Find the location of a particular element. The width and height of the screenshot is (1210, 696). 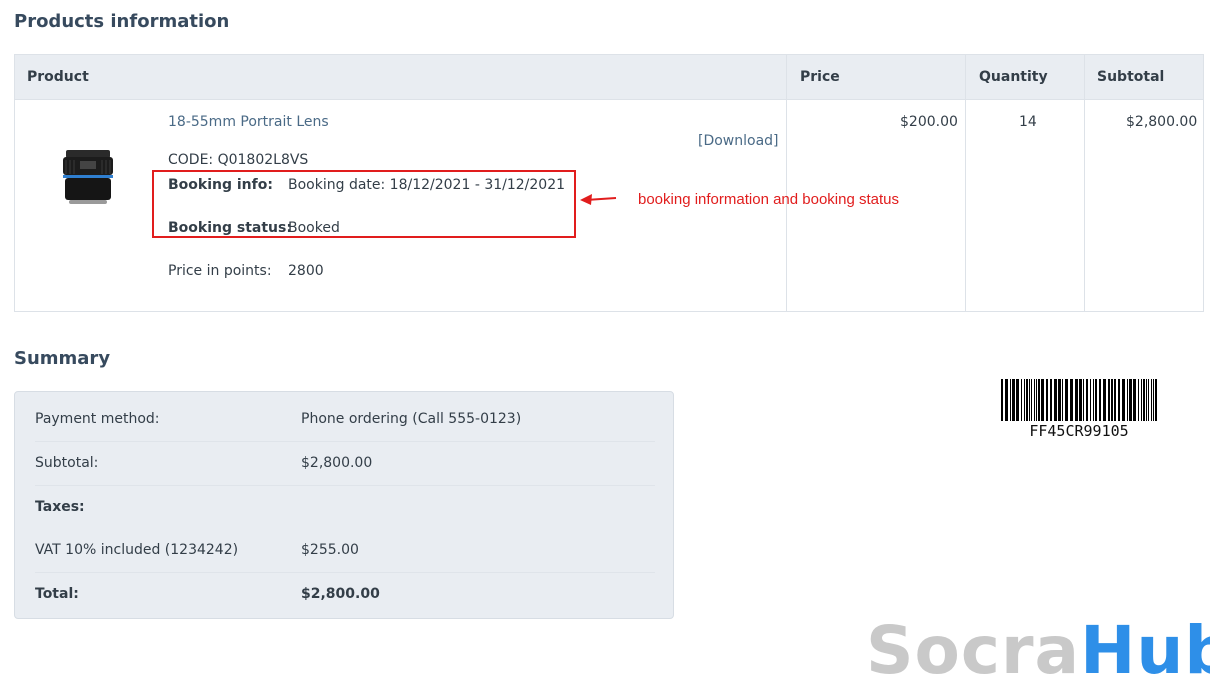

summary-row-vat: VAT 10% included (1234242) $255.00 is located at coordinates (345, 551).